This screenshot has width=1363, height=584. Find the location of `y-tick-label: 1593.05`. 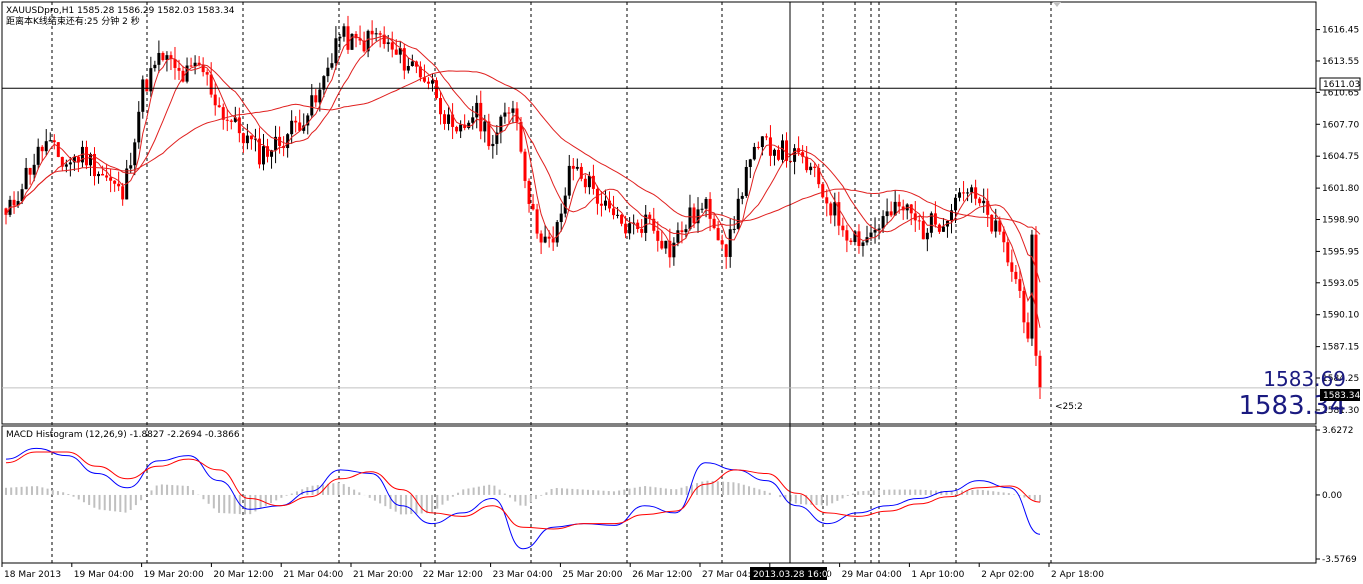

y-tick-label: 1593.05 is located at coordinates (1340, 284).